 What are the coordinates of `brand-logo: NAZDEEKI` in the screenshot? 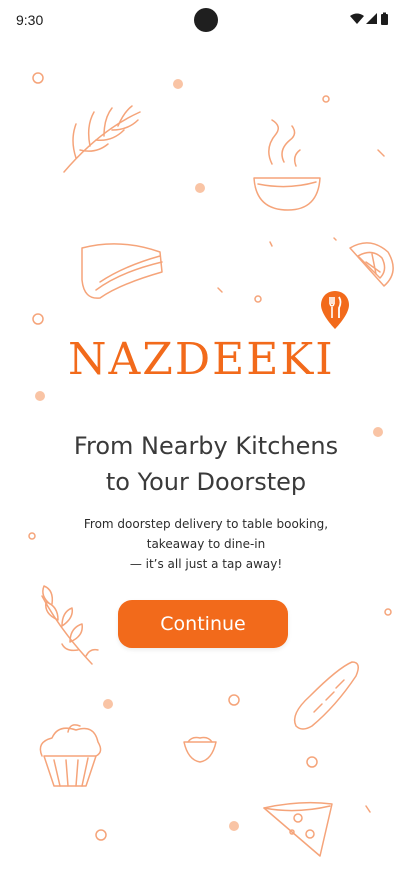 It's located at (208, 340).